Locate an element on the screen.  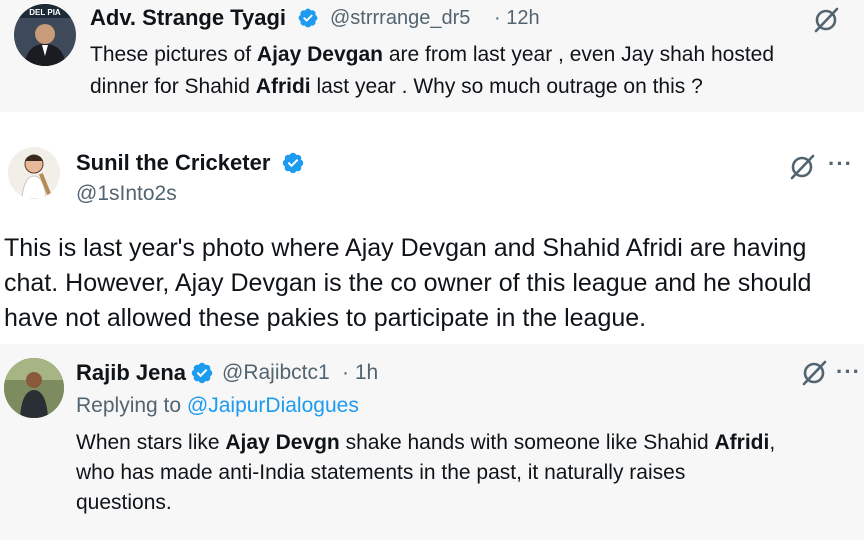
timestamp: · 1h is located at coordinates (360, 373).